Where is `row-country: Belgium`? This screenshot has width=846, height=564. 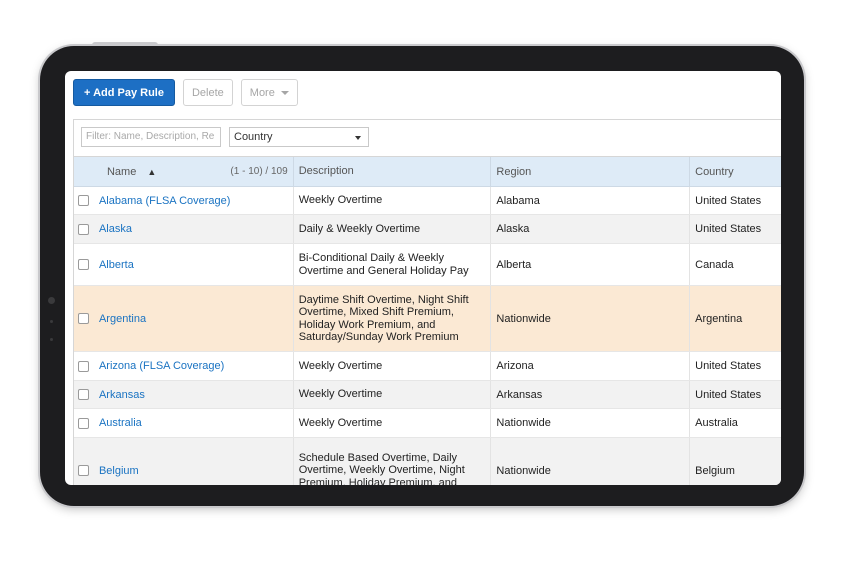 row-country: Belgium is located at coordinates (735, 461).